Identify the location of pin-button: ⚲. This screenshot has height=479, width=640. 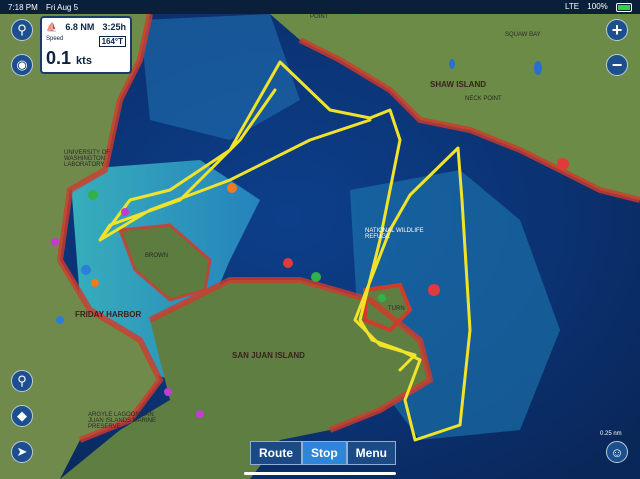
(22, 381).